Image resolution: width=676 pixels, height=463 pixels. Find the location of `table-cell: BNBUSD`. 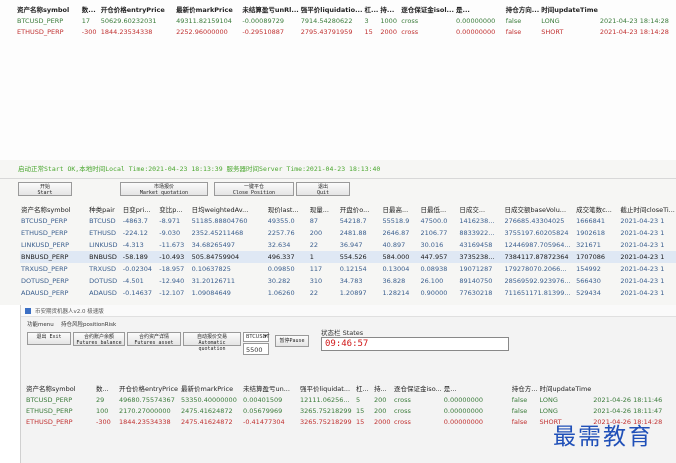

table-cell: BNBUSD is located at coordinates (105, 257).